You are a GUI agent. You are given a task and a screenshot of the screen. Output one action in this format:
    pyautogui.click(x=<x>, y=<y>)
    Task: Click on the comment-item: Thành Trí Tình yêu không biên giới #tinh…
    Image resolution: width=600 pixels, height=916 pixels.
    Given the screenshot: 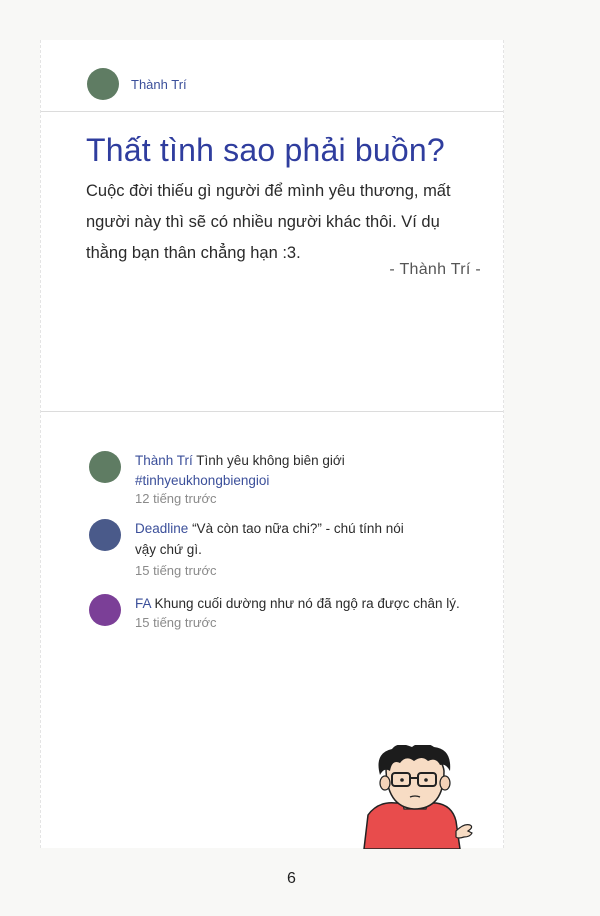 What is the action you would take?
    pyautogui.click(x=289, y=479)
    